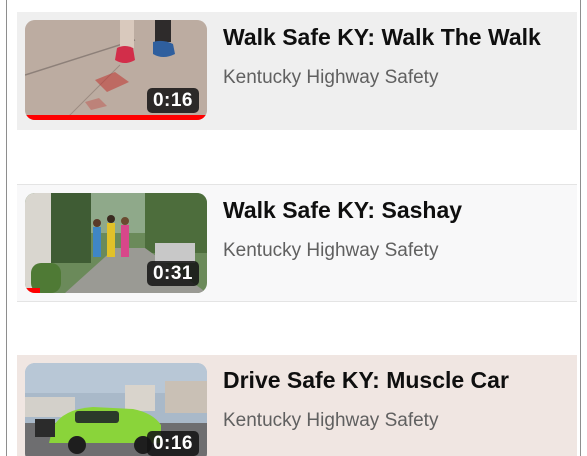  What do you see at coordinates (172, 273) in the screenshot?
I see `duration-badge: 0:31` at bounding box center [172, 273].